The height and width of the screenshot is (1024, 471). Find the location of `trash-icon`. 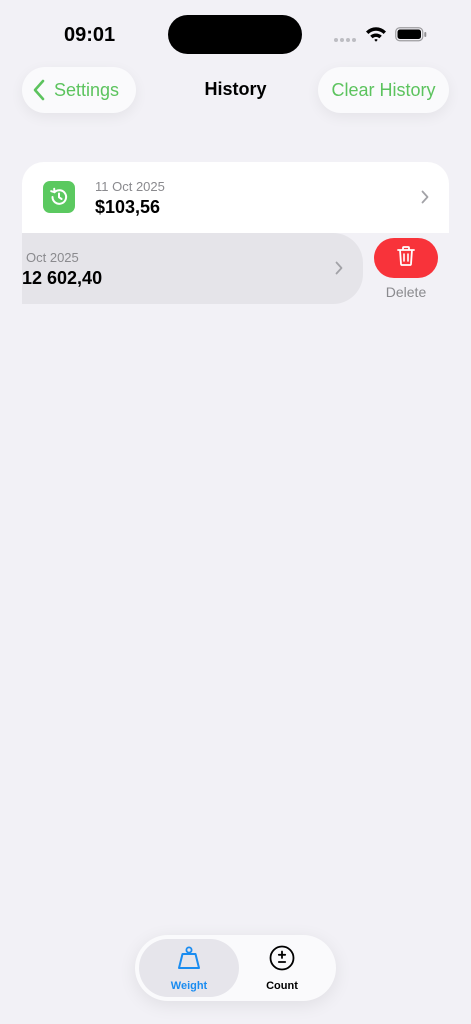

trash-icon is located at coordinates (406, 258).